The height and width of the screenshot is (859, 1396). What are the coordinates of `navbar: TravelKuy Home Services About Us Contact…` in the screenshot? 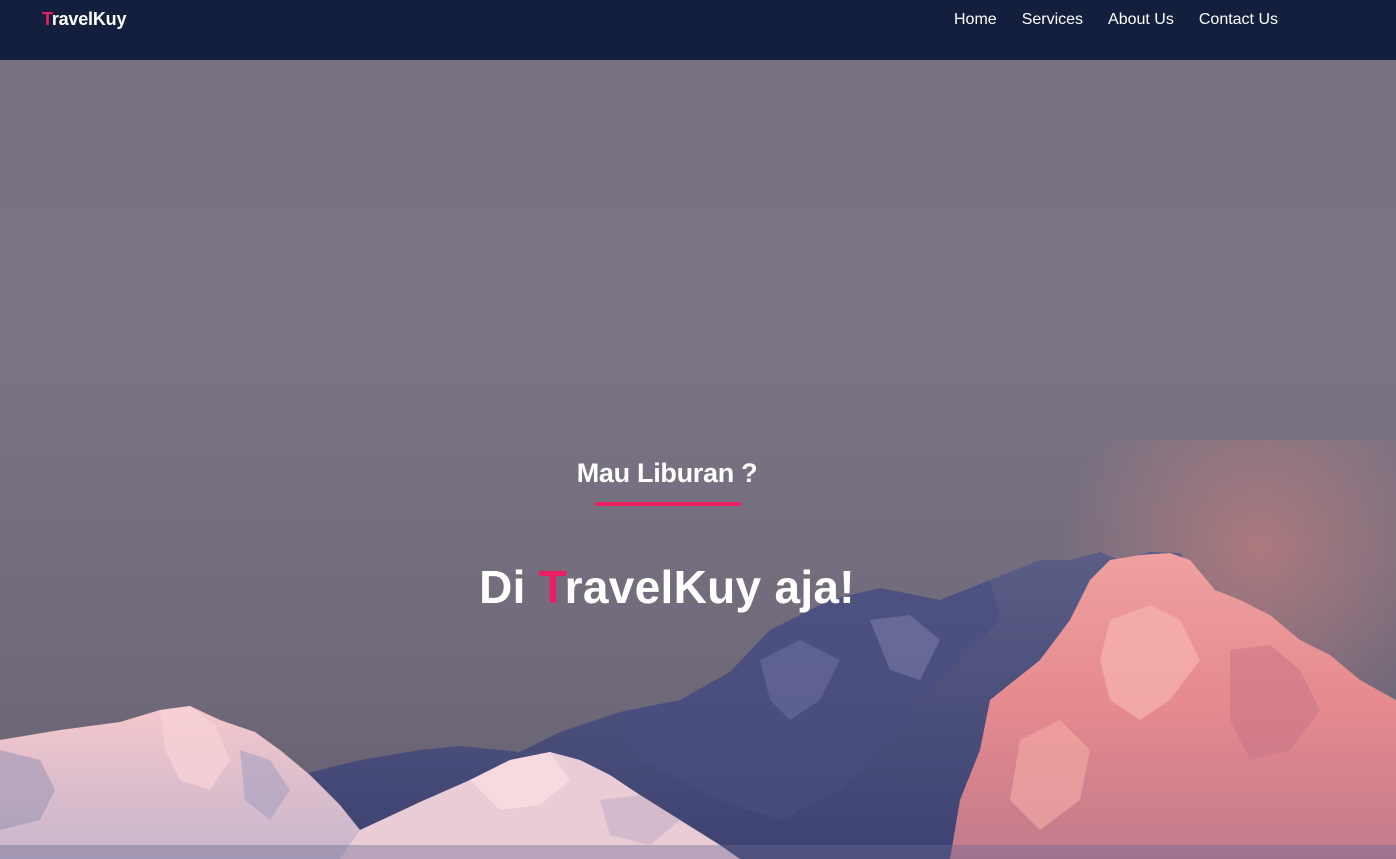 It's located at (698, 30).